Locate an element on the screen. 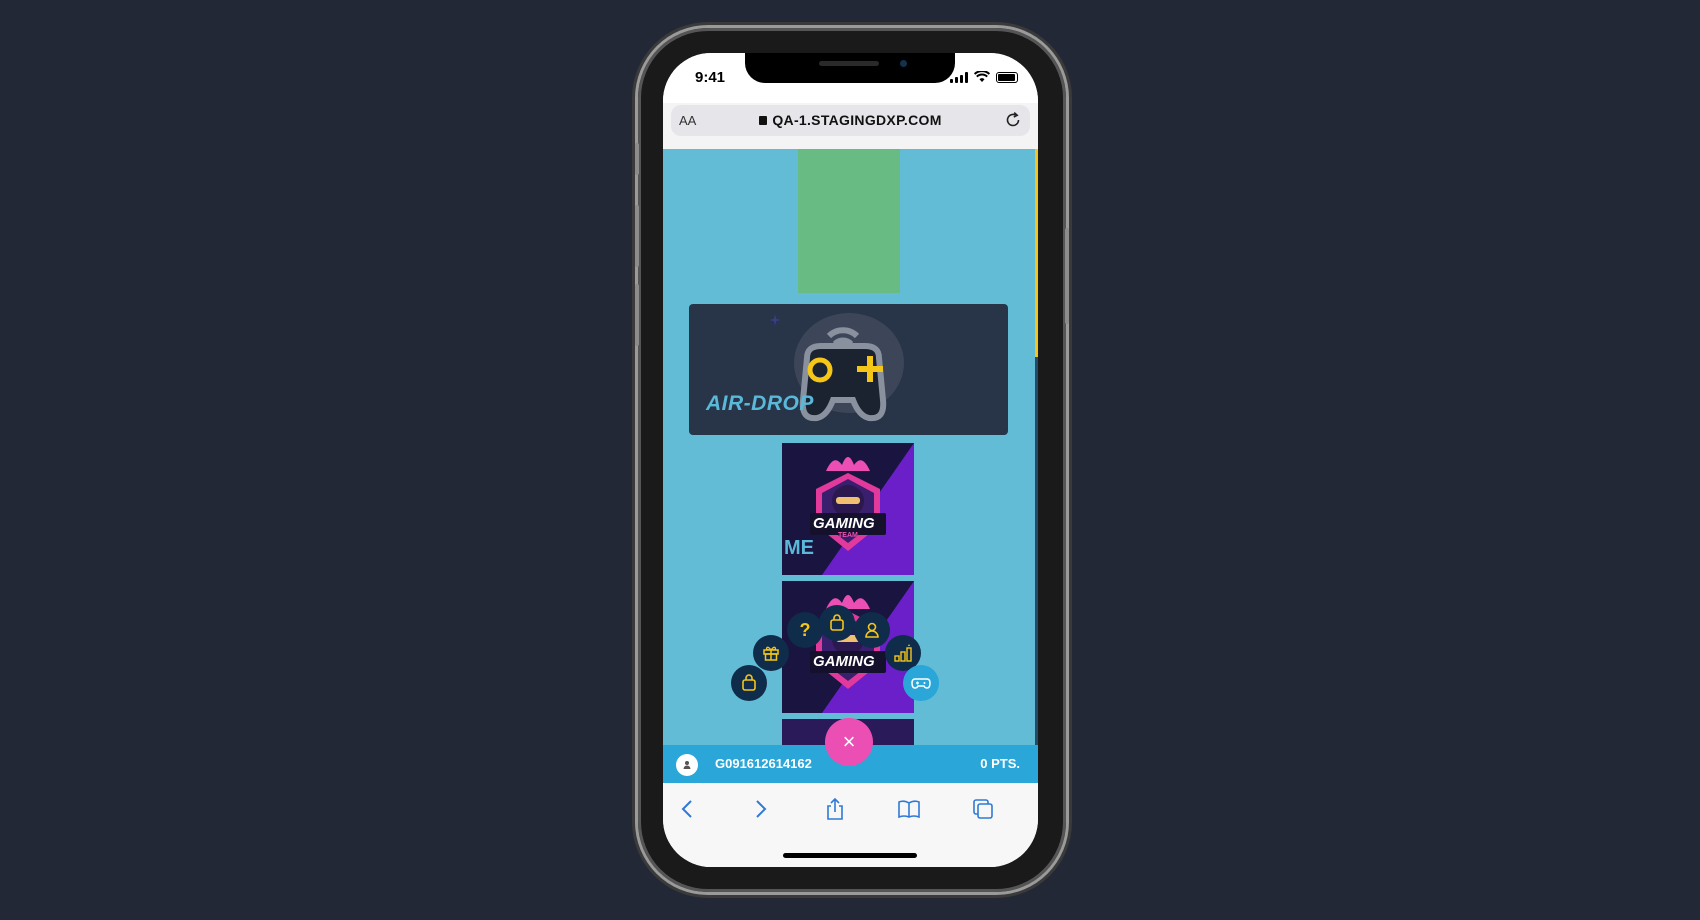 This screenshot has height=920, width=1700. status-bar: 9:41 is located at coordinates (850, 78).